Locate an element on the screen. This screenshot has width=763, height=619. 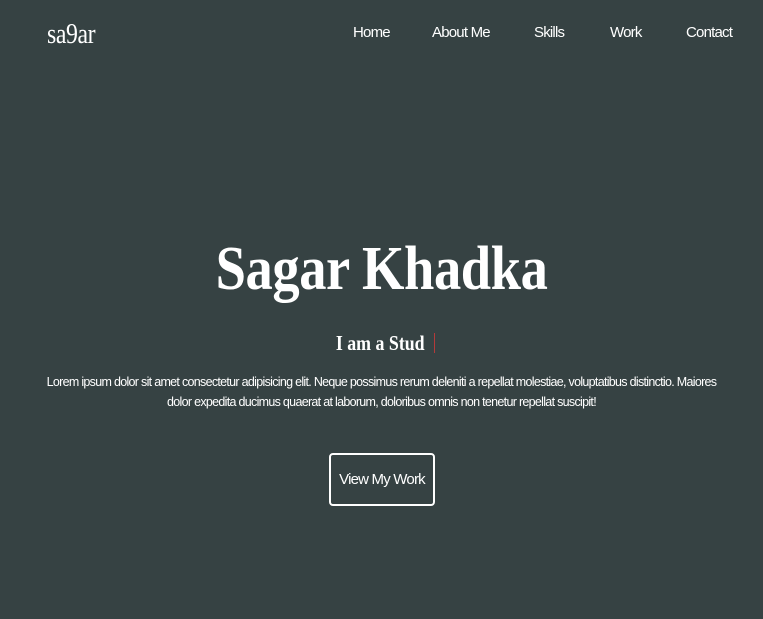
nav-contact-link: Contact is located at coordinates (709, 33).